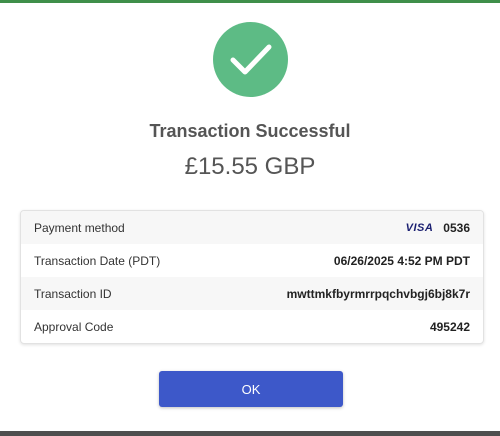 This screenshot has width=500, height=436. What do you see at coordinates (250, 131) in the screenshot?
I see `page-title: Transaction Successful` at bounding box center [250, 131].